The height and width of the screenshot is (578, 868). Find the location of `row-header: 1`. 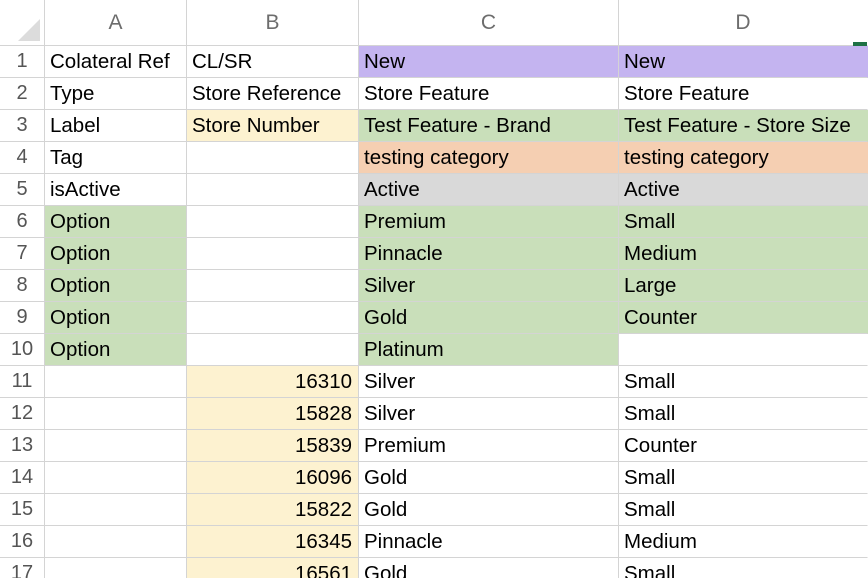

row-header: 1 is located at coordinates (22, 62).